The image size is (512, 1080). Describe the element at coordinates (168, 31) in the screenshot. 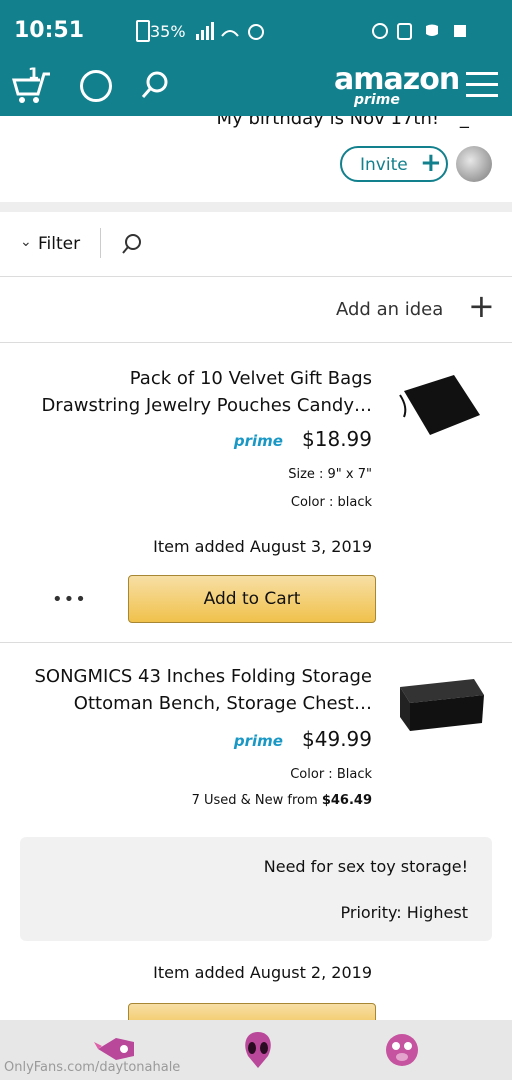

I see `battery-level: 35%` at that location.